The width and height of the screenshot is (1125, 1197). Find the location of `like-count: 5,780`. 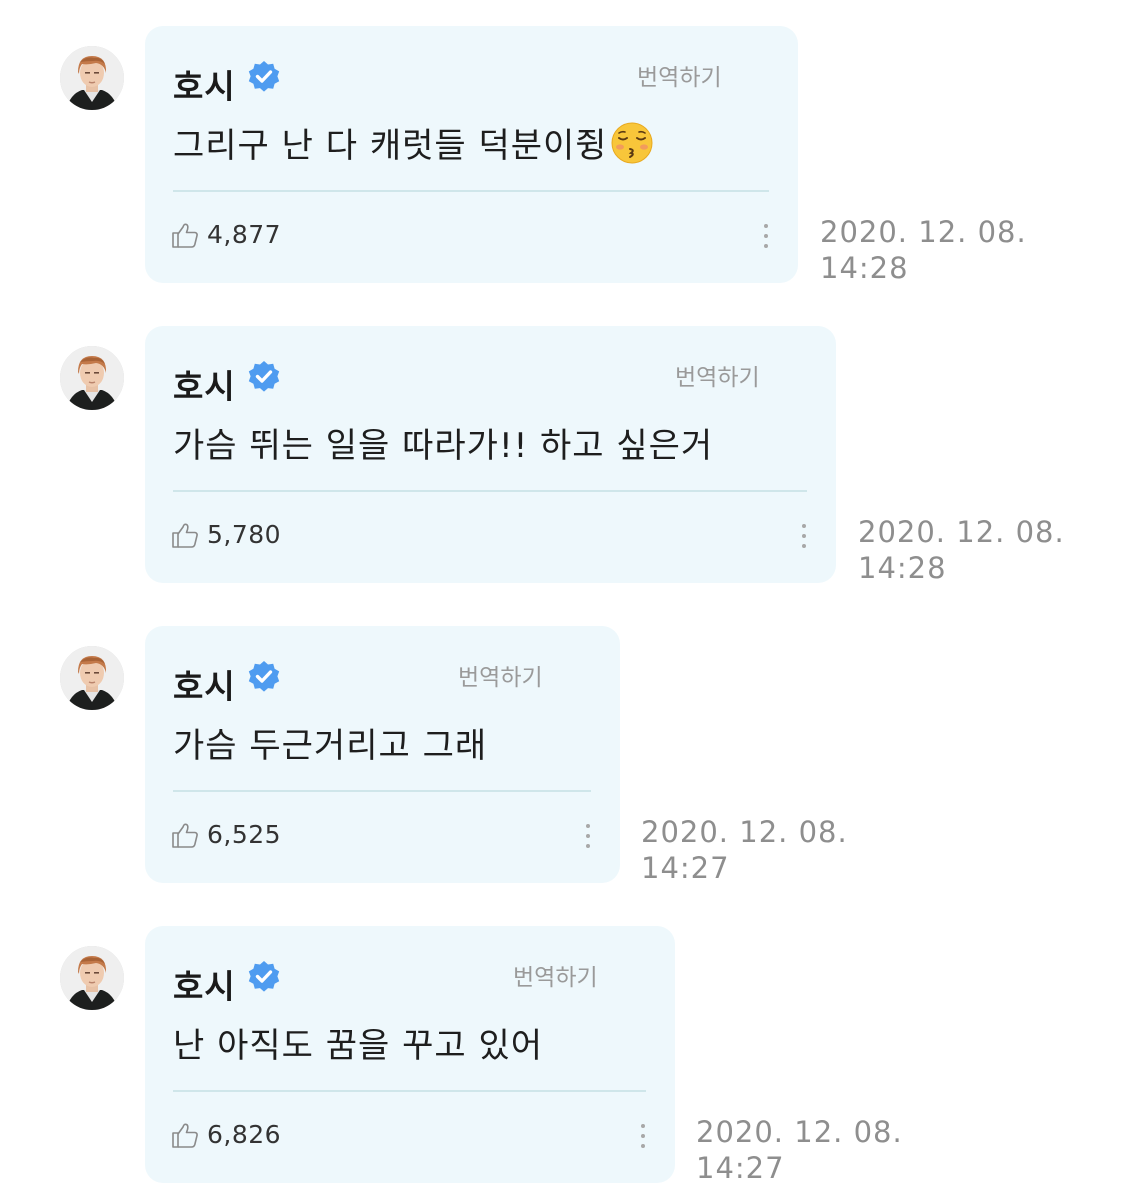

like-count: 5,780 is located at coordinates (244, 534).